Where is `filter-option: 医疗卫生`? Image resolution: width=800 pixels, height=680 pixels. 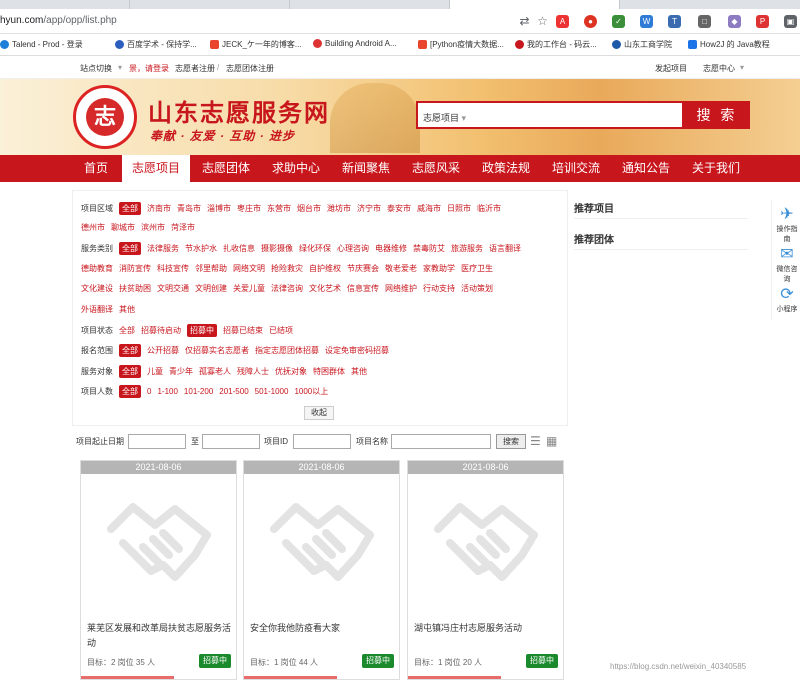
filter-option: 医疗卫生 is located at coordinates (477, 268).